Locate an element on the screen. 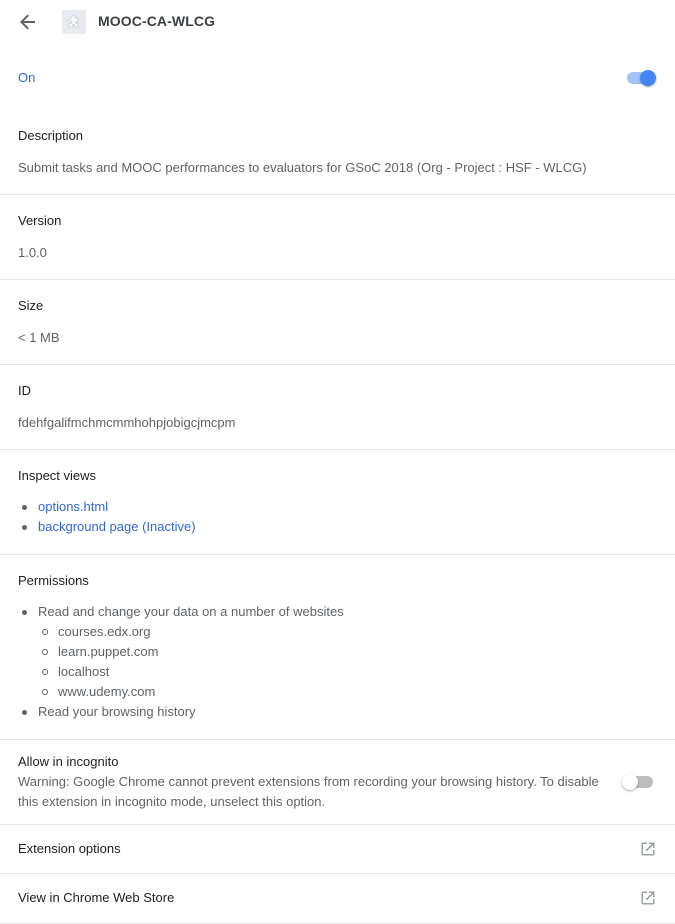 This screenshot has width=675, height=924. puzzle-piece-icon is located at coordinates (74, 22).